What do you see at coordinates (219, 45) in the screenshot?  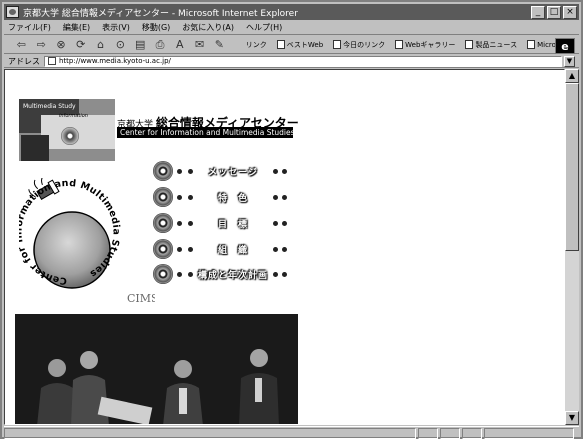 I see `edit-icon: ✎` at bounding box center [219, 45].